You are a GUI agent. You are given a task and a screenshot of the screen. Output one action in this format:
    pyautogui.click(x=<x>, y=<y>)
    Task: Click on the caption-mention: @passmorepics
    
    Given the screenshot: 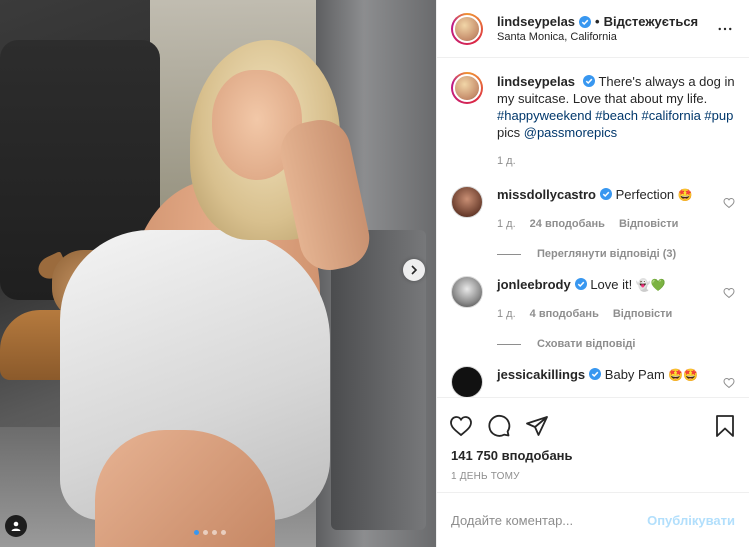 What is the action you would take?
    pyautogui.click(x=570, y=132)
    